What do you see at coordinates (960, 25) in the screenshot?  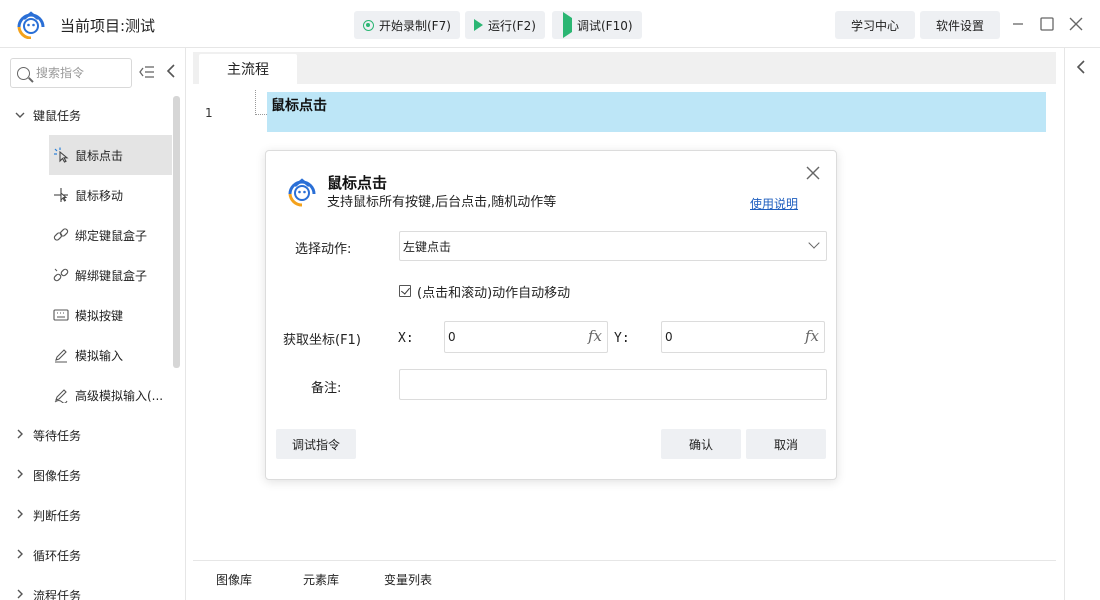 I see `software-settings-button: 软件设置` at bounding box center [960, 25].